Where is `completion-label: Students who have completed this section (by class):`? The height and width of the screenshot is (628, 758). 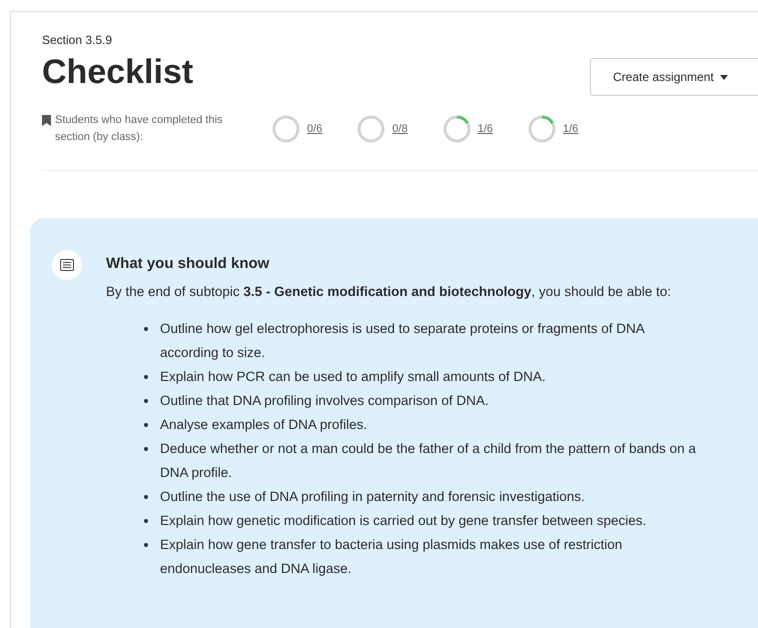 completion-label: Students who have completed this section (by class): is located at coordinates (139, 129).